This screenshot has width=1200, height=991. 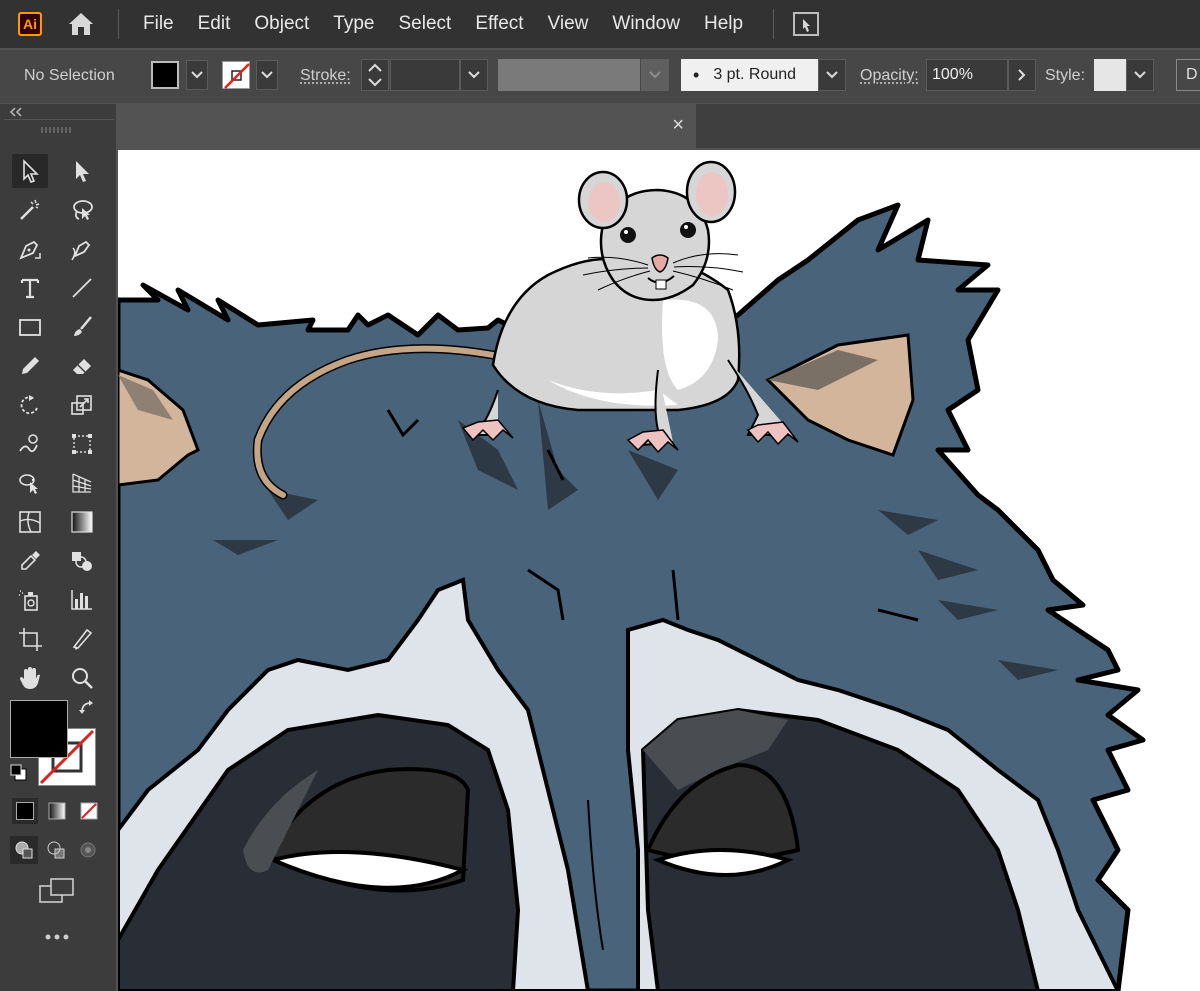 I want to click on shape-builder-tool, so click(x=30, y=483).